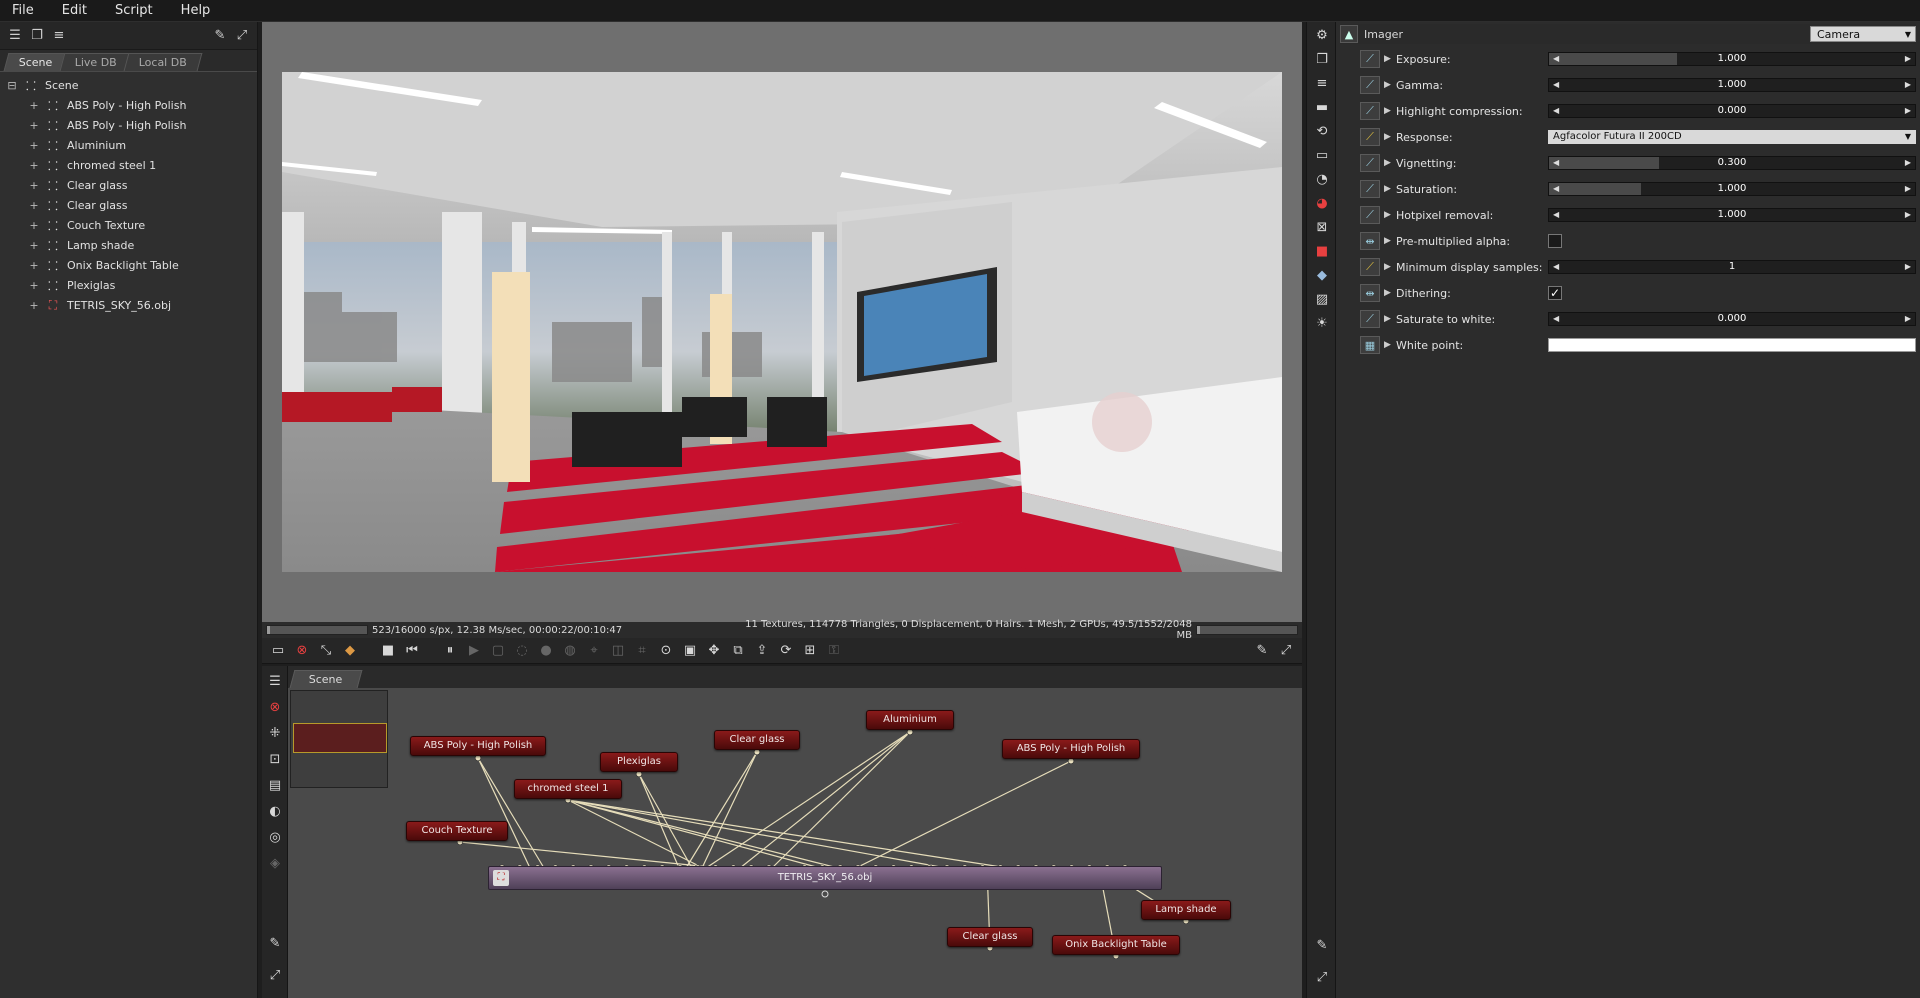 The height and width of the screenshot is (998, 1920). Describe the element at coordinates (59, 36) in the screenshot. I see `stack-icon: ≡` at that location.